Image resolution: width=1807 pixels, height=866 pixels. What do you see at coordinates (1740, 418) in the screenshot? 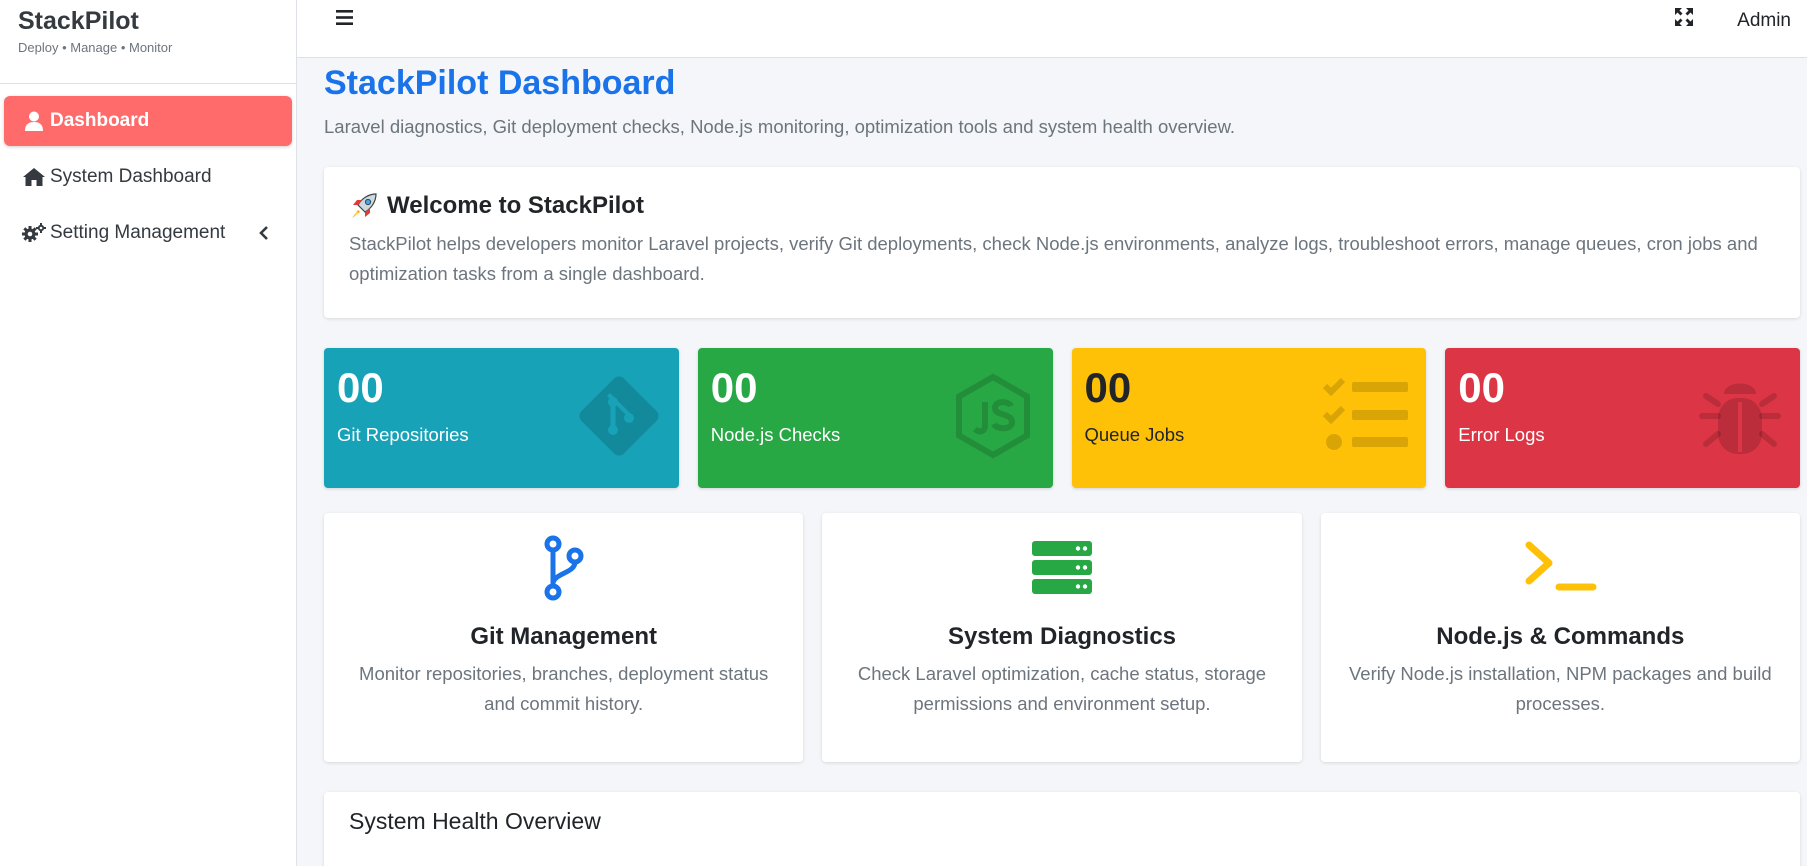
I see `bug-icon` at bounding box center [1740, 418].